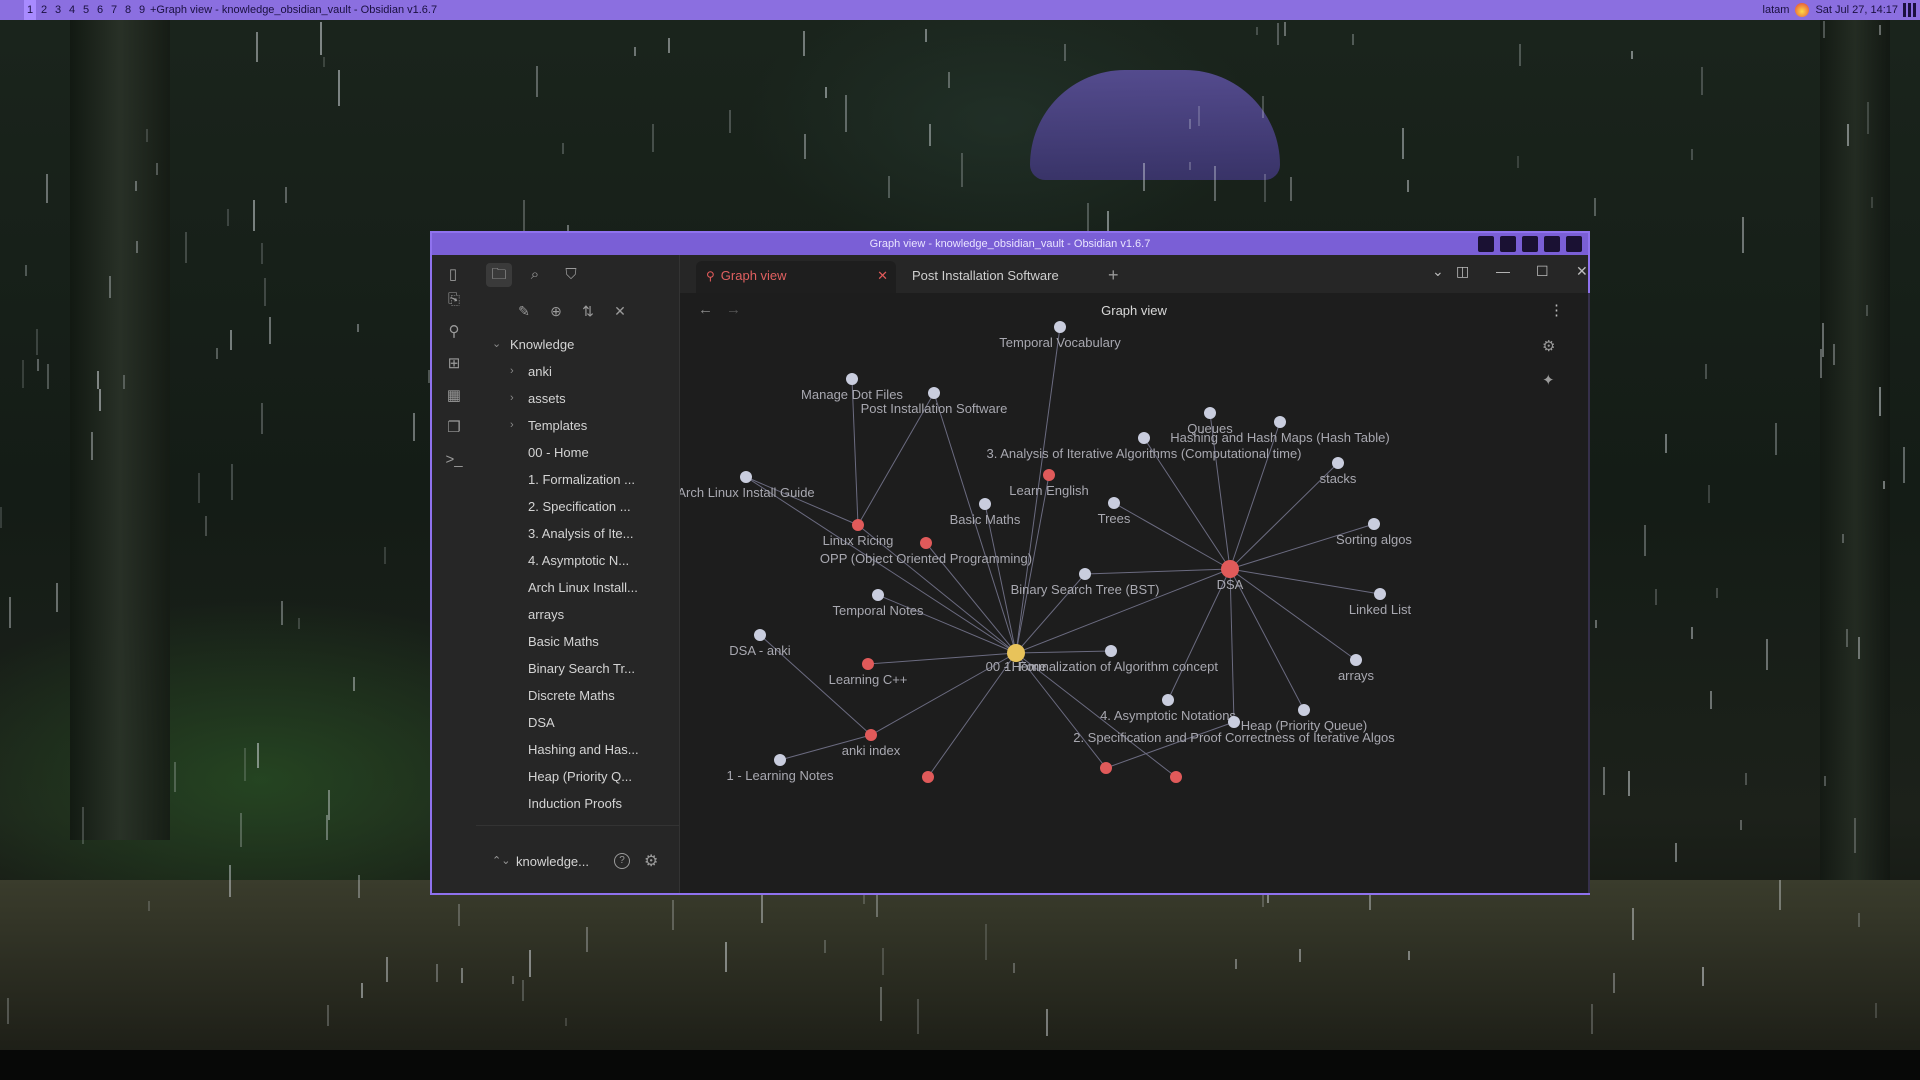 Image resolution: width=1920 pixels, height=1080 pixels. I want to click on tree-file: DSA, so click(574, 722).